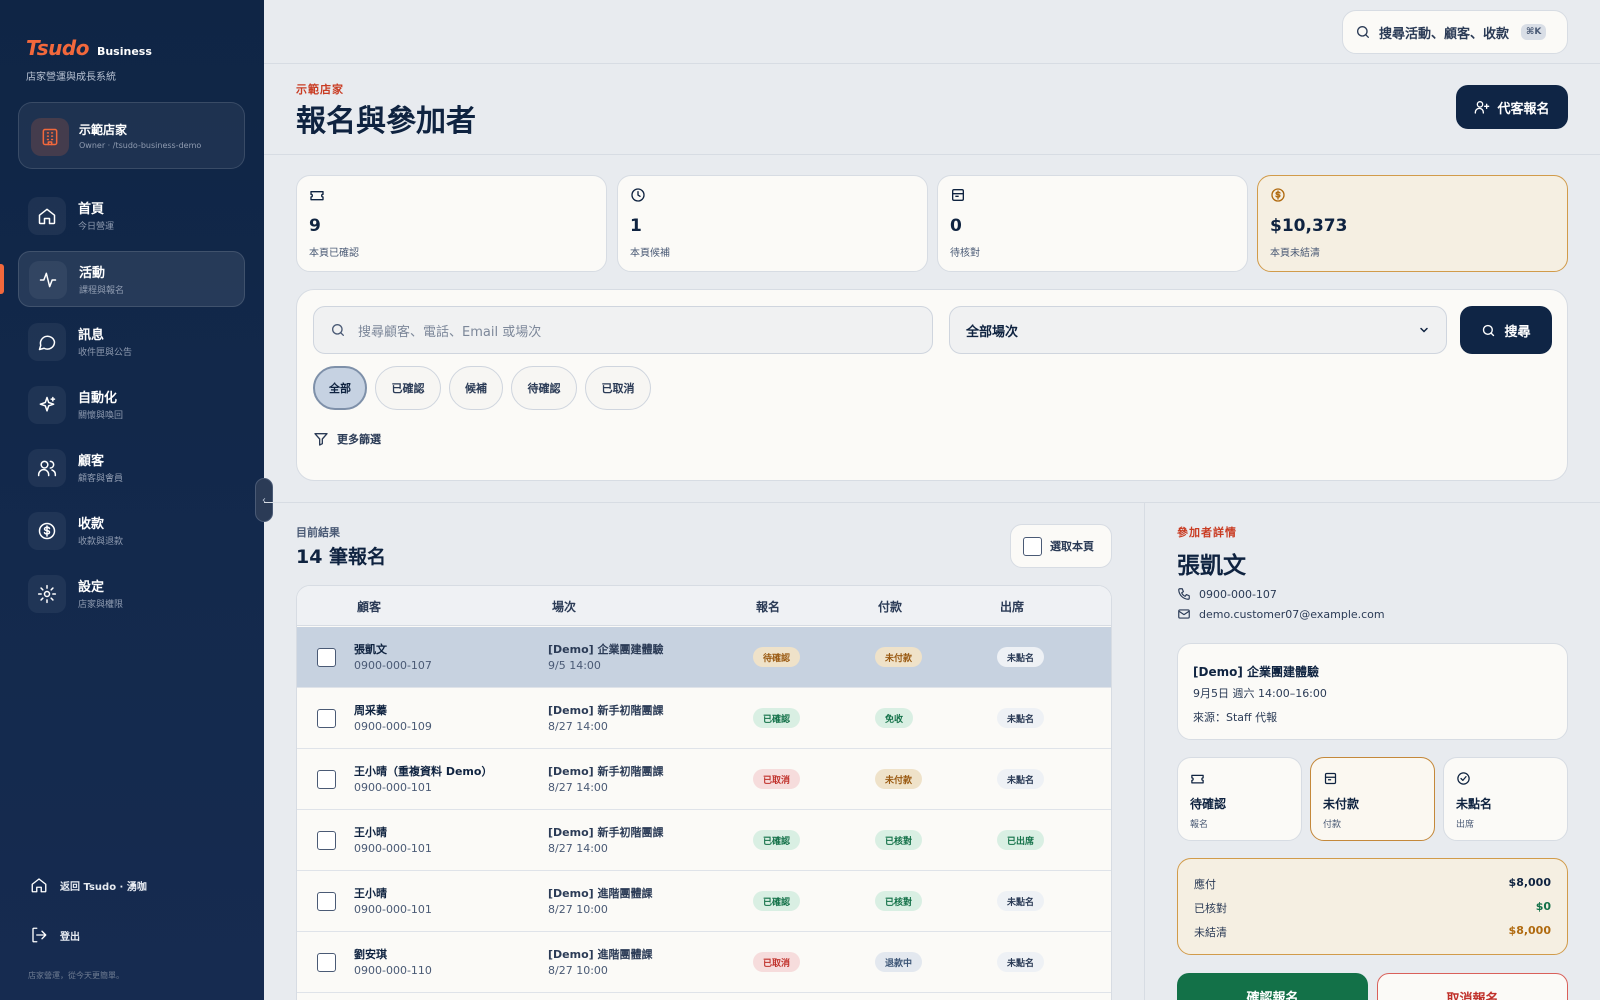  What do you see at coordinates (1207, 532) in the screenshot?
I see `detail-eyebrow: 參加者詳情` at bounding box center [1207, 532].